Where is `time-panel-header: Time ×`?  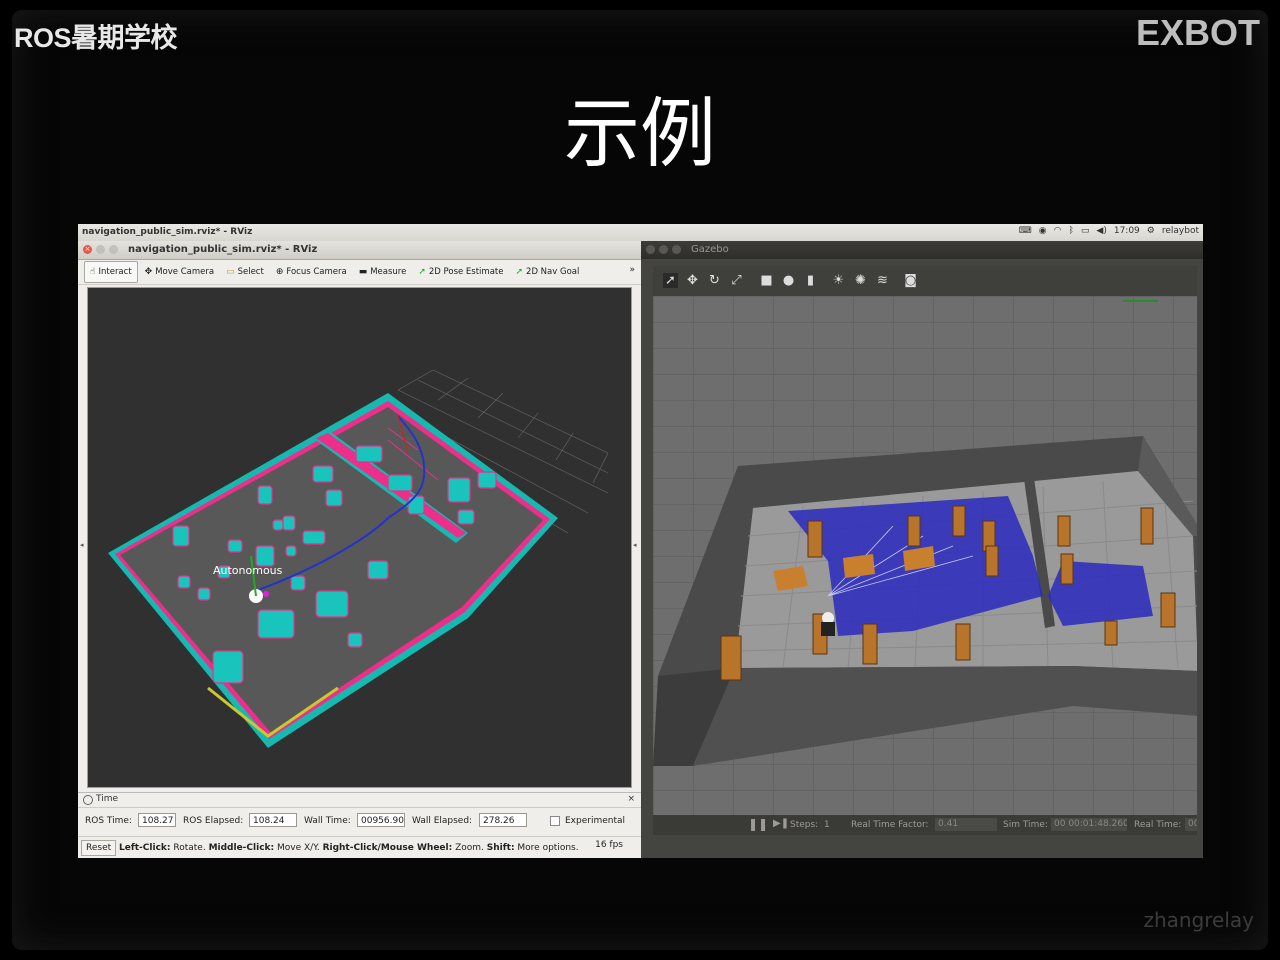
time-panel-header: Time × is located at coordinates (359, 800).